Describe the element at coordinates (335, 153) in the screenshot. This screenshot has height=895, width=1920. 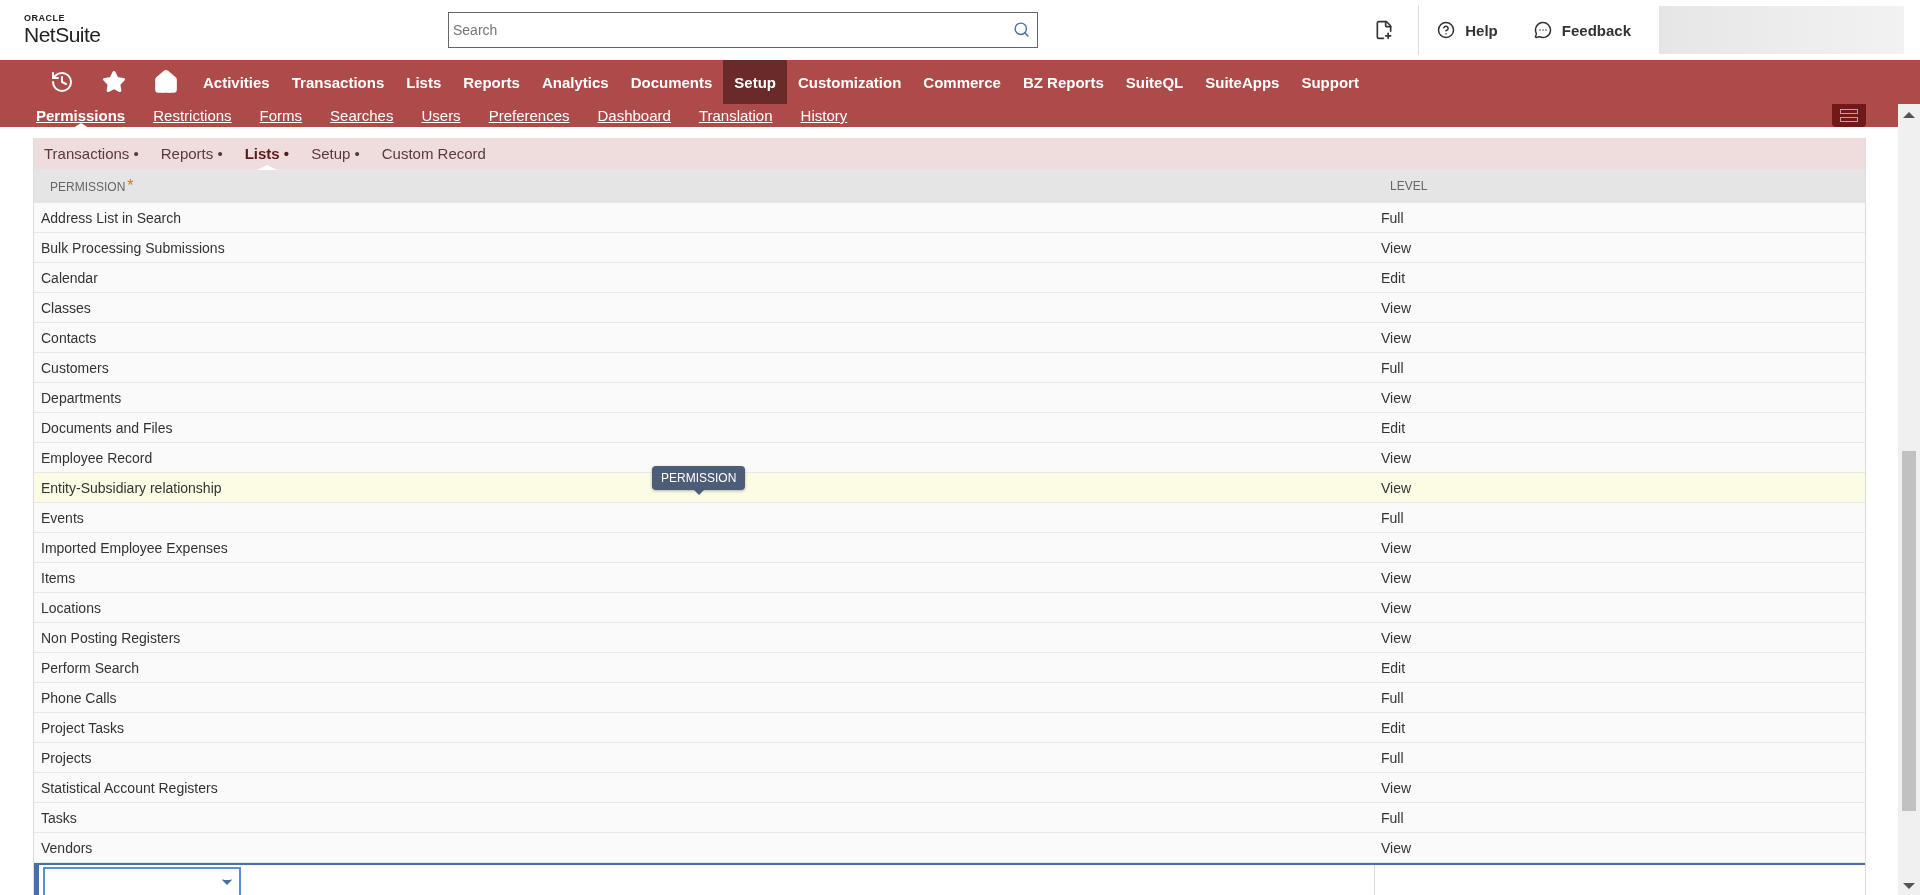
I see `permission-tab: Setup •` at that location.